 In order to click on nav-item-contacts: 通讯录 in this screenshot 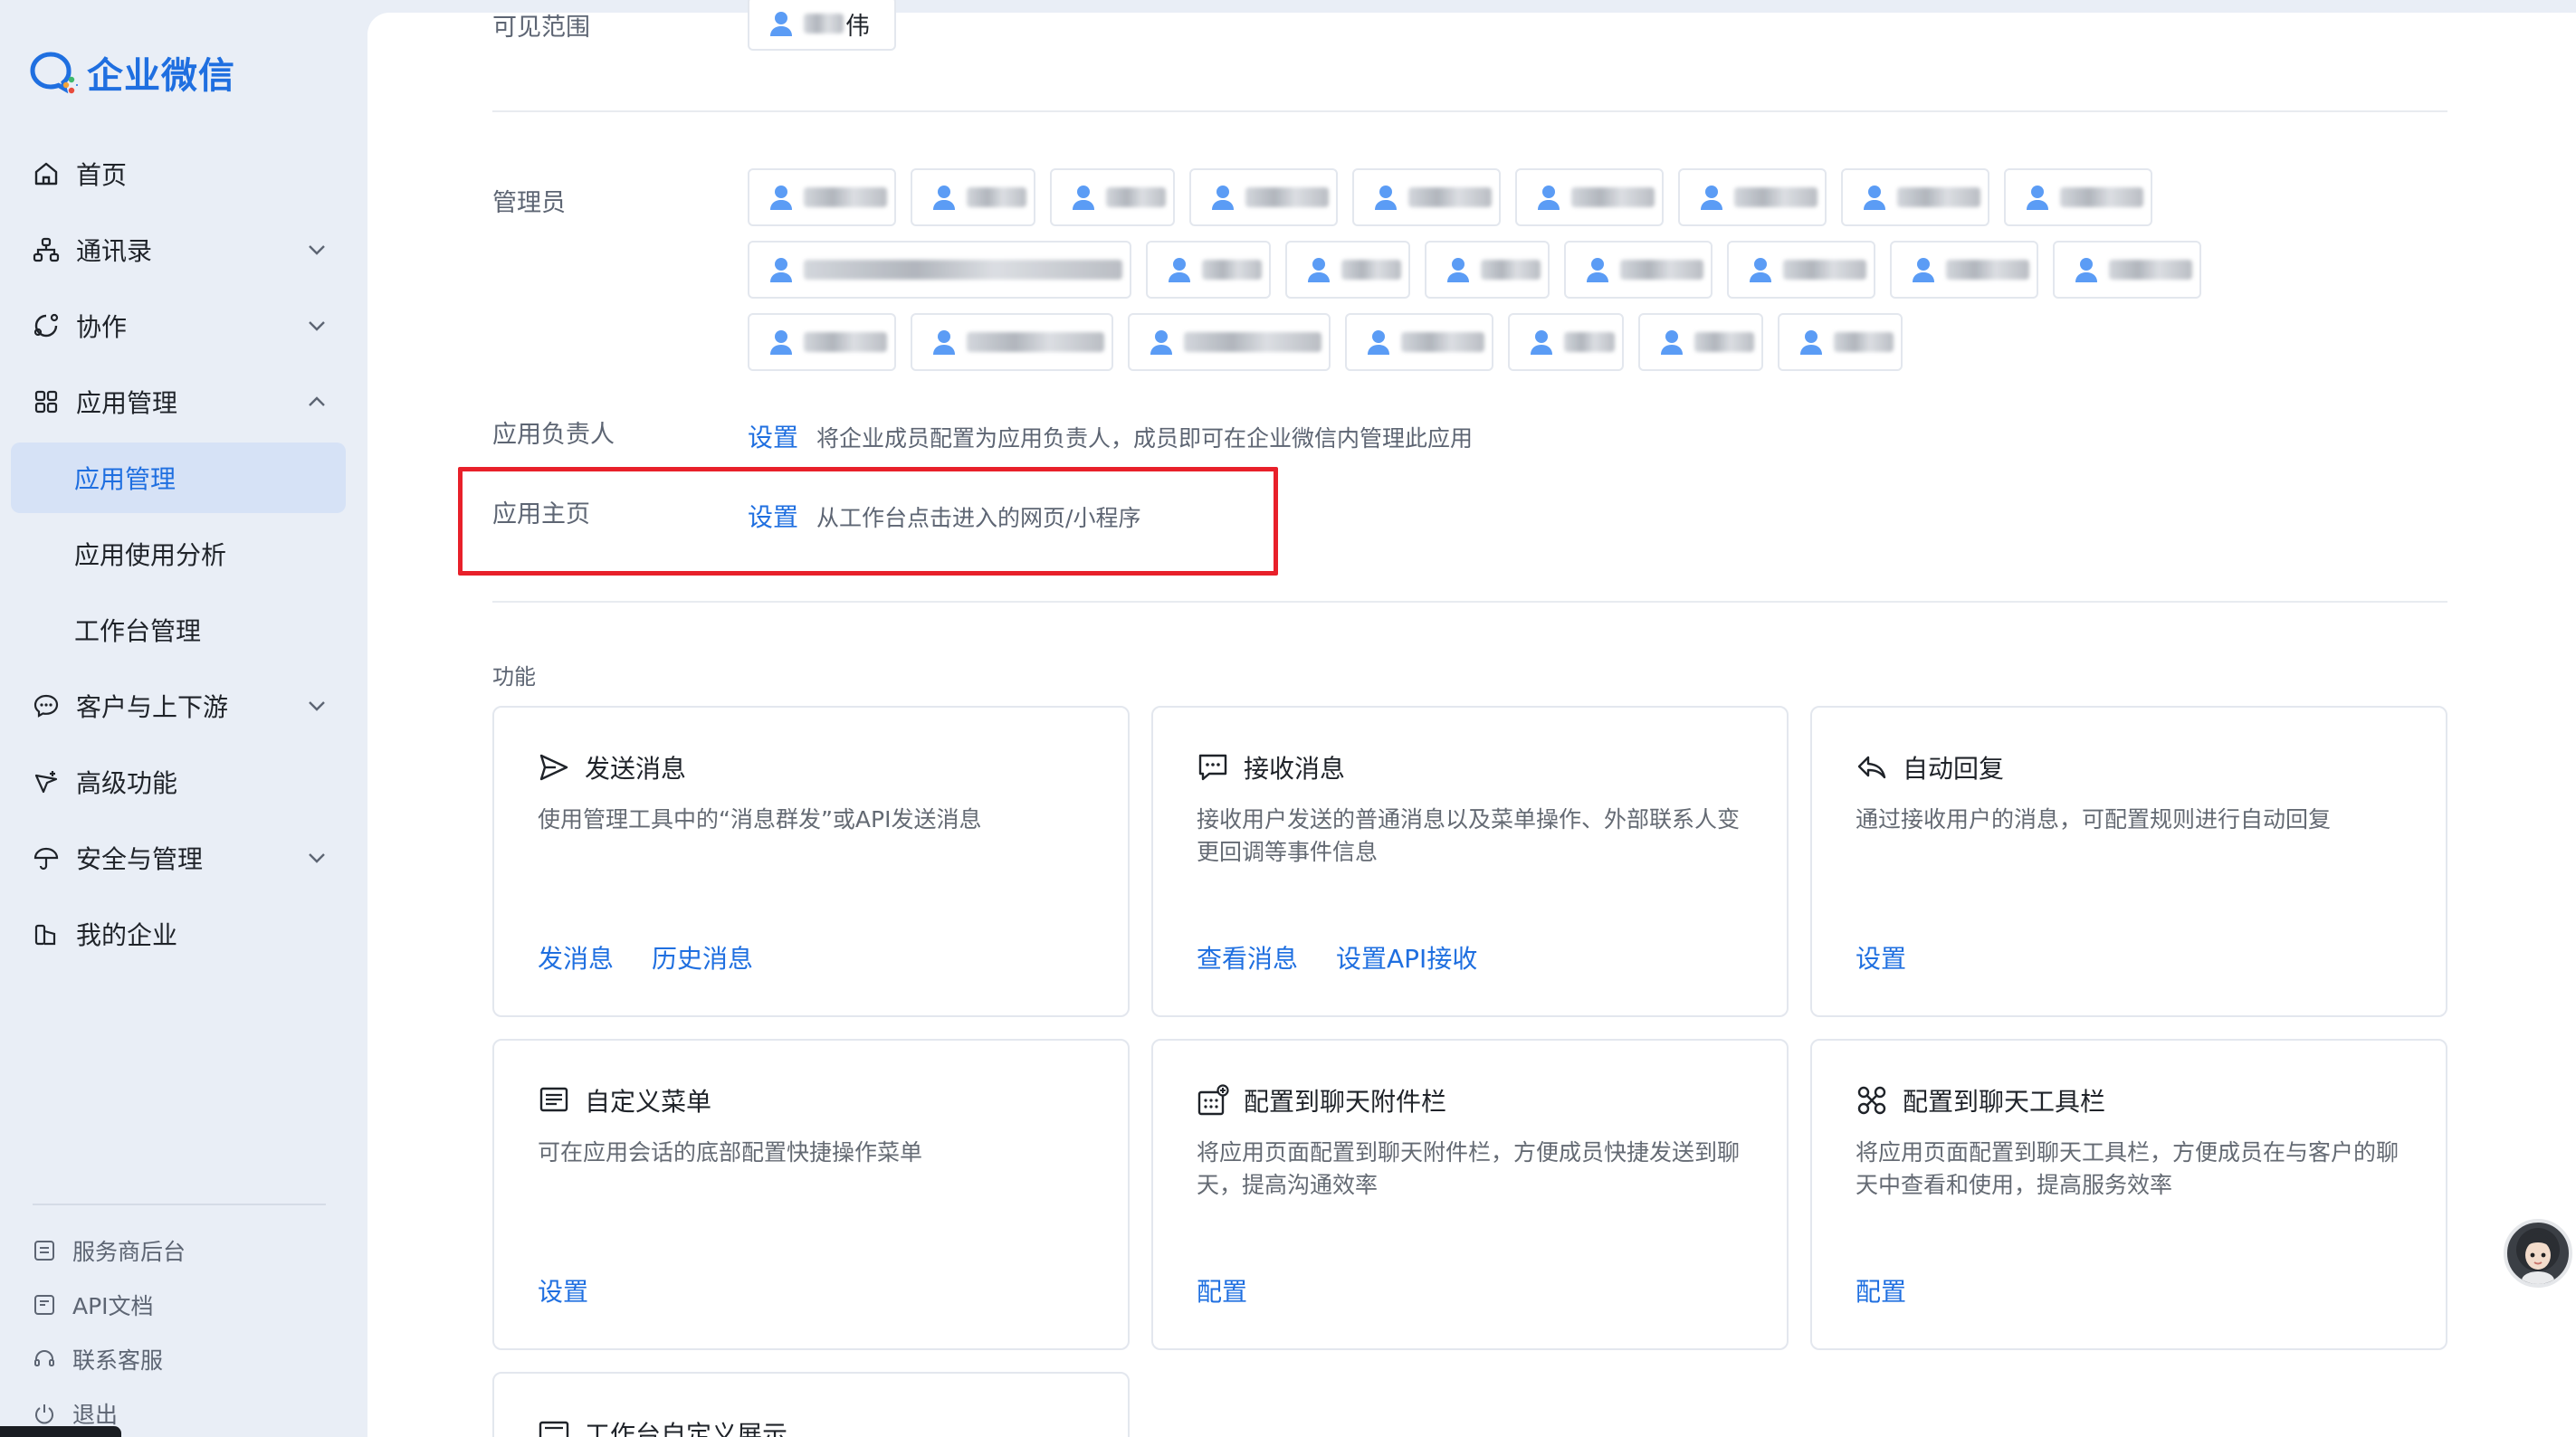, I will do `click(183, 250)`.